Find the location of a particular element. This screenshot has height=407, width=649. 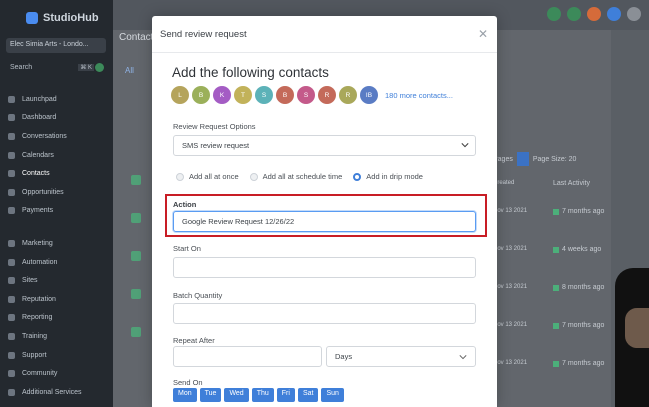

reporting-icon is located at coordinates (11, 318).